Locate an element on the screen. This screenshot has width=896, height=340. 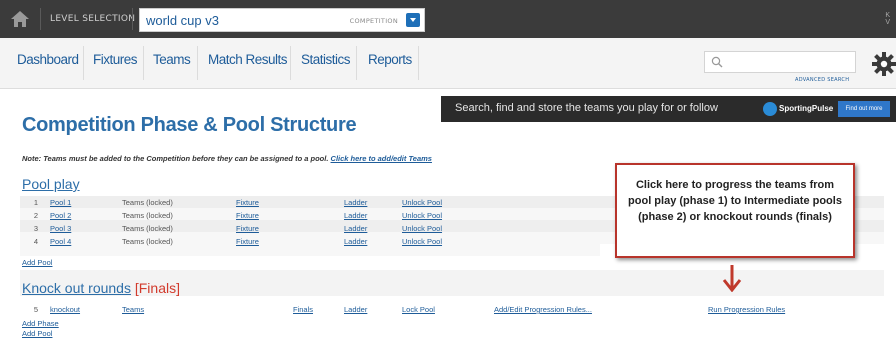
banner-brand: SportingPulse is located at coordinates (806, 108).